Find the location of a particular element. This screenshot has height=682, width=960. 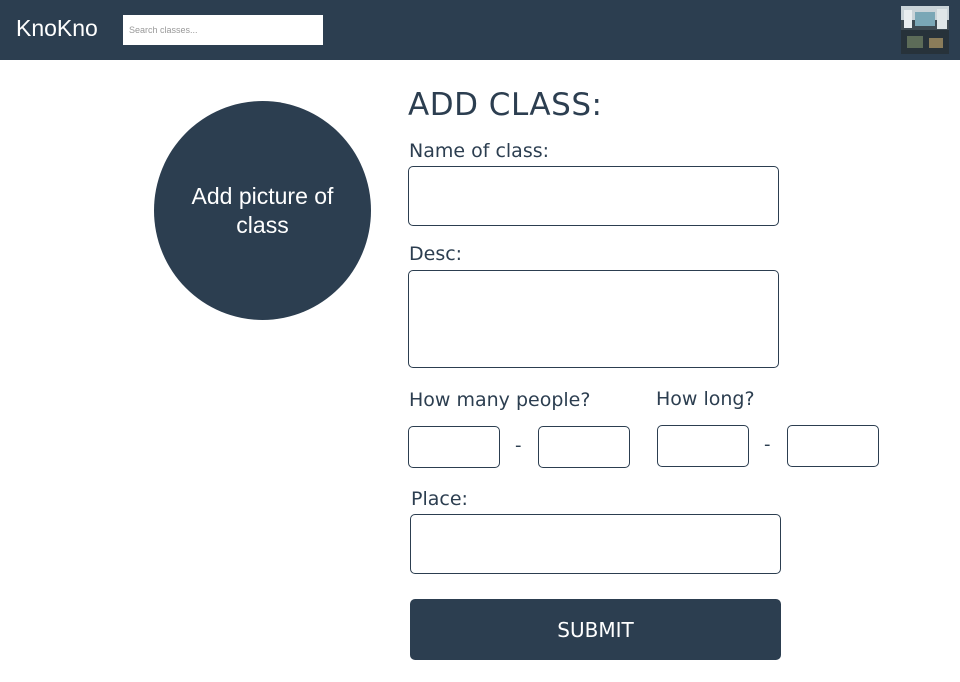

desc-textarea is located at coordinates (593, 319).